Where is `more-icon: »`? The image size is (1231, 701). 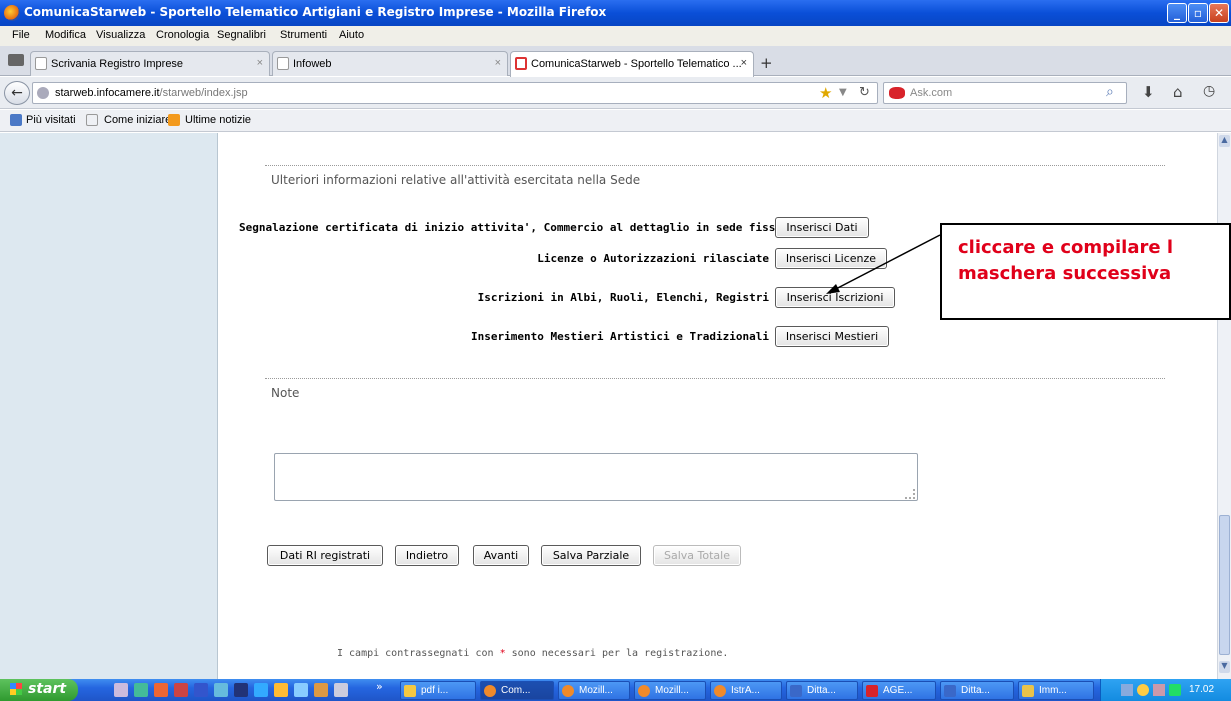
more-icon: » is located at coordinates (379, 686).